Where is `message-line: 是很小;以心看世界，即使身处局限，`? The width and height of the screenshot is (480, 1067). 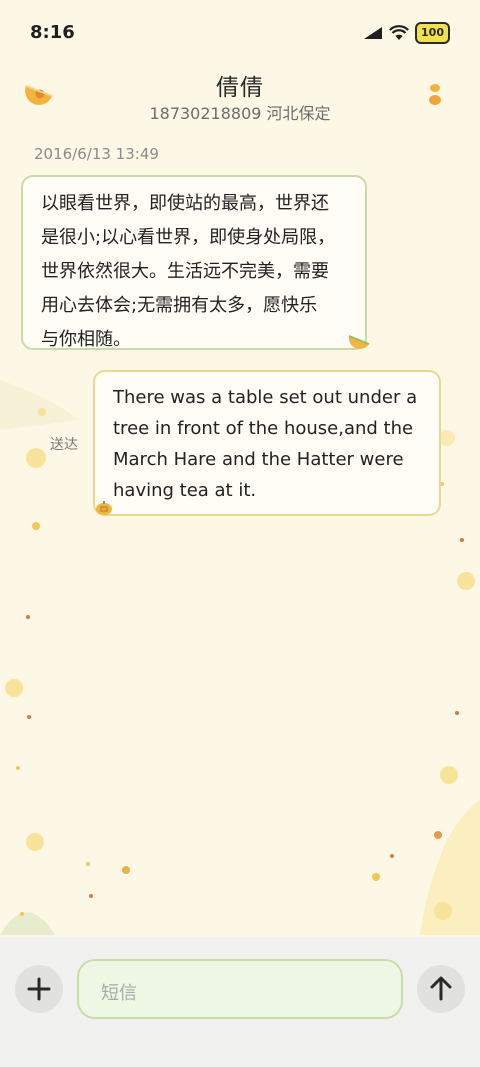 message-line: 是很小;以心看世界，即使身处局限， is located at coordinates (188, 237).